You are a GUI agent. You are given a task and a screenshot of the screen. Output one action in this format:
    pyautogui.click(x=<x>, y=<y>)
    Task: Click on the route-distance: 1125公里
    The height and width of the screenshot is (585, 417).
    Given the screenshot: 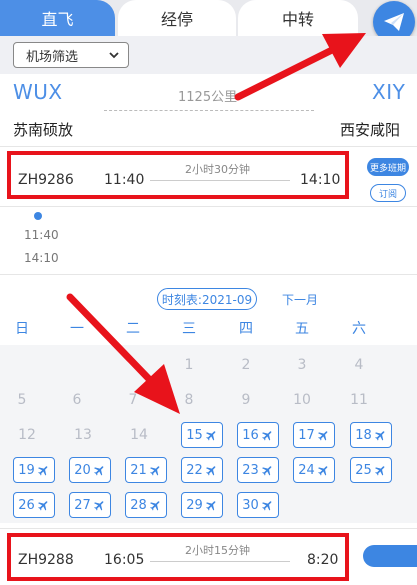 What is the action you would take?
    pyautogui.click(x=208, y=97)
    